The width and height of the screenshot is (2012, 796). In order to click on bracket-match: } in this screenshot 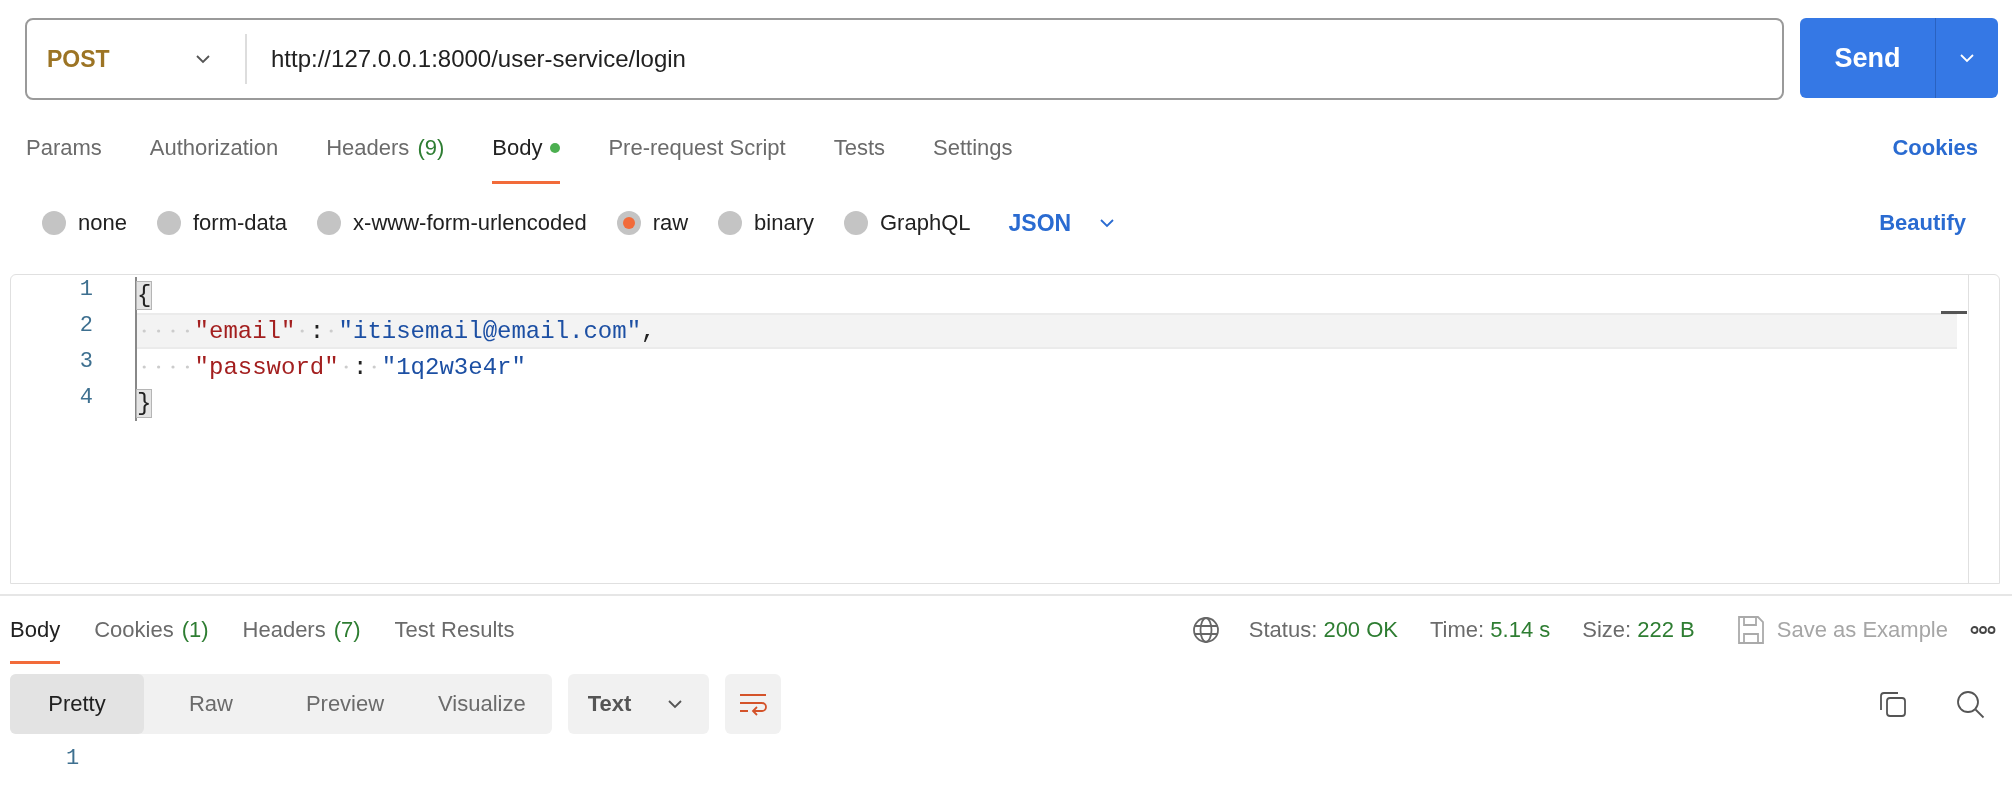, I will do `click(144, 403)`.